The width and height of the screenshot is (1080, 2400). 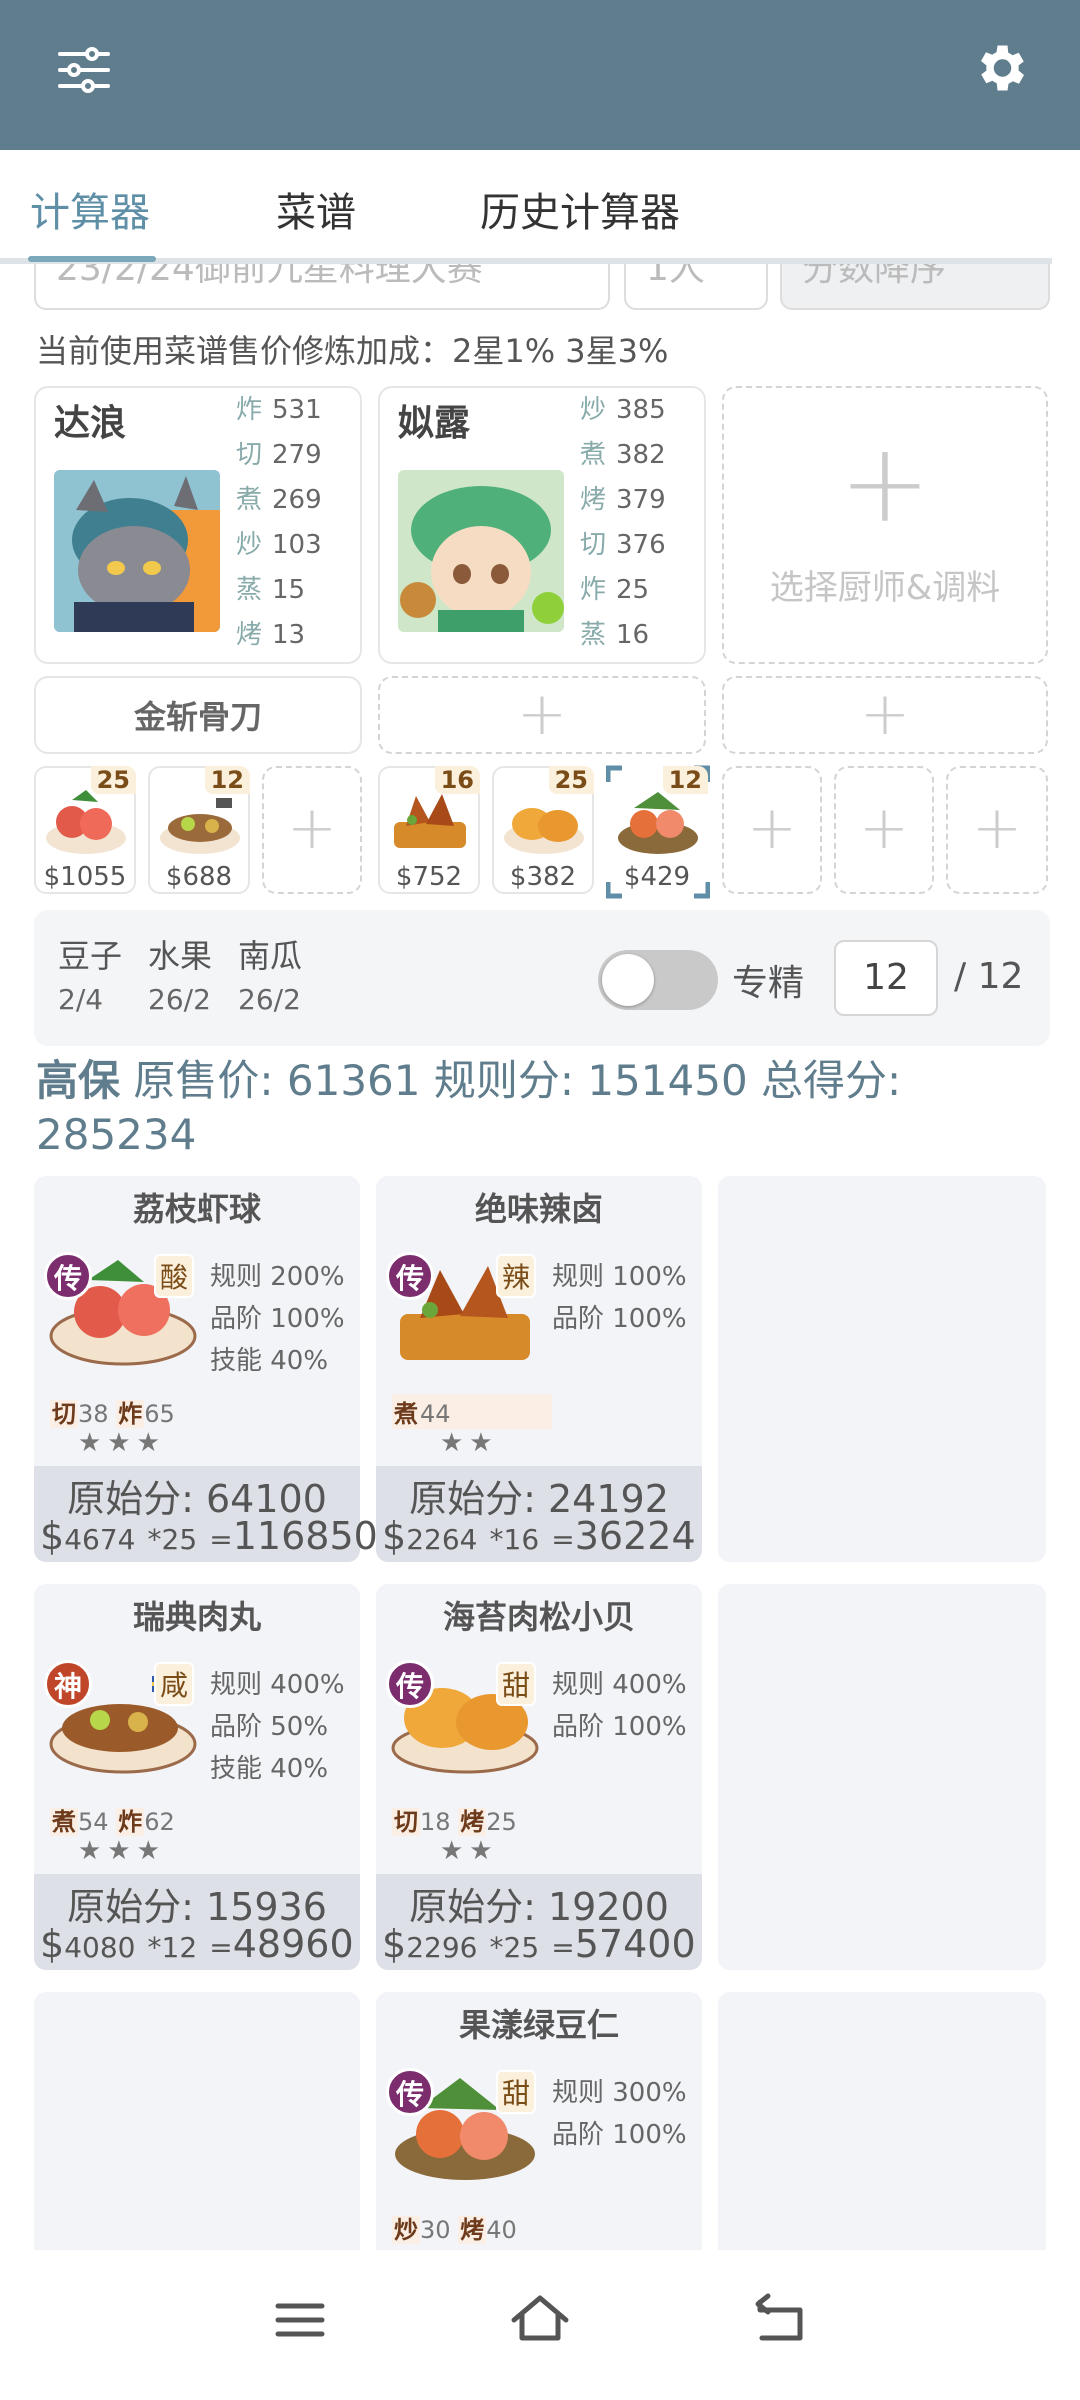 I want to click on dish-slot: 12 $688, so click(x=199, y=830).